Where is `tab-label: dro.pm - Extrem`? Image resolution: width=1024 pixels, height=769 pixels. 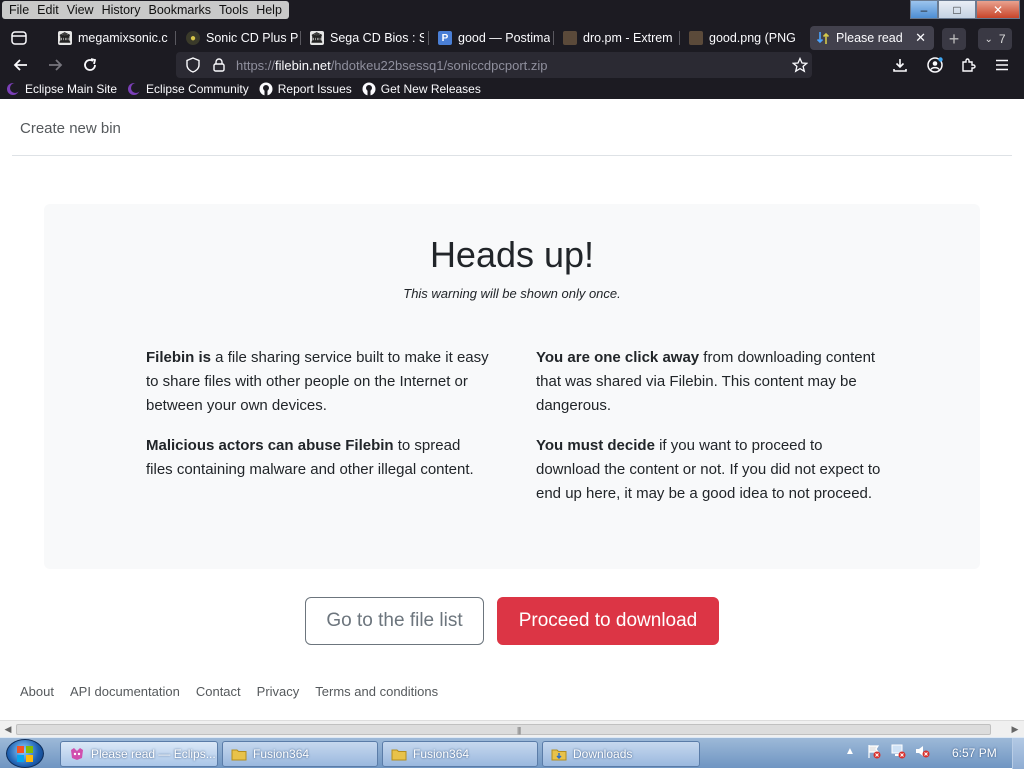 tab-label: dro.pm - Extrem is located at coordinates (628, 38).